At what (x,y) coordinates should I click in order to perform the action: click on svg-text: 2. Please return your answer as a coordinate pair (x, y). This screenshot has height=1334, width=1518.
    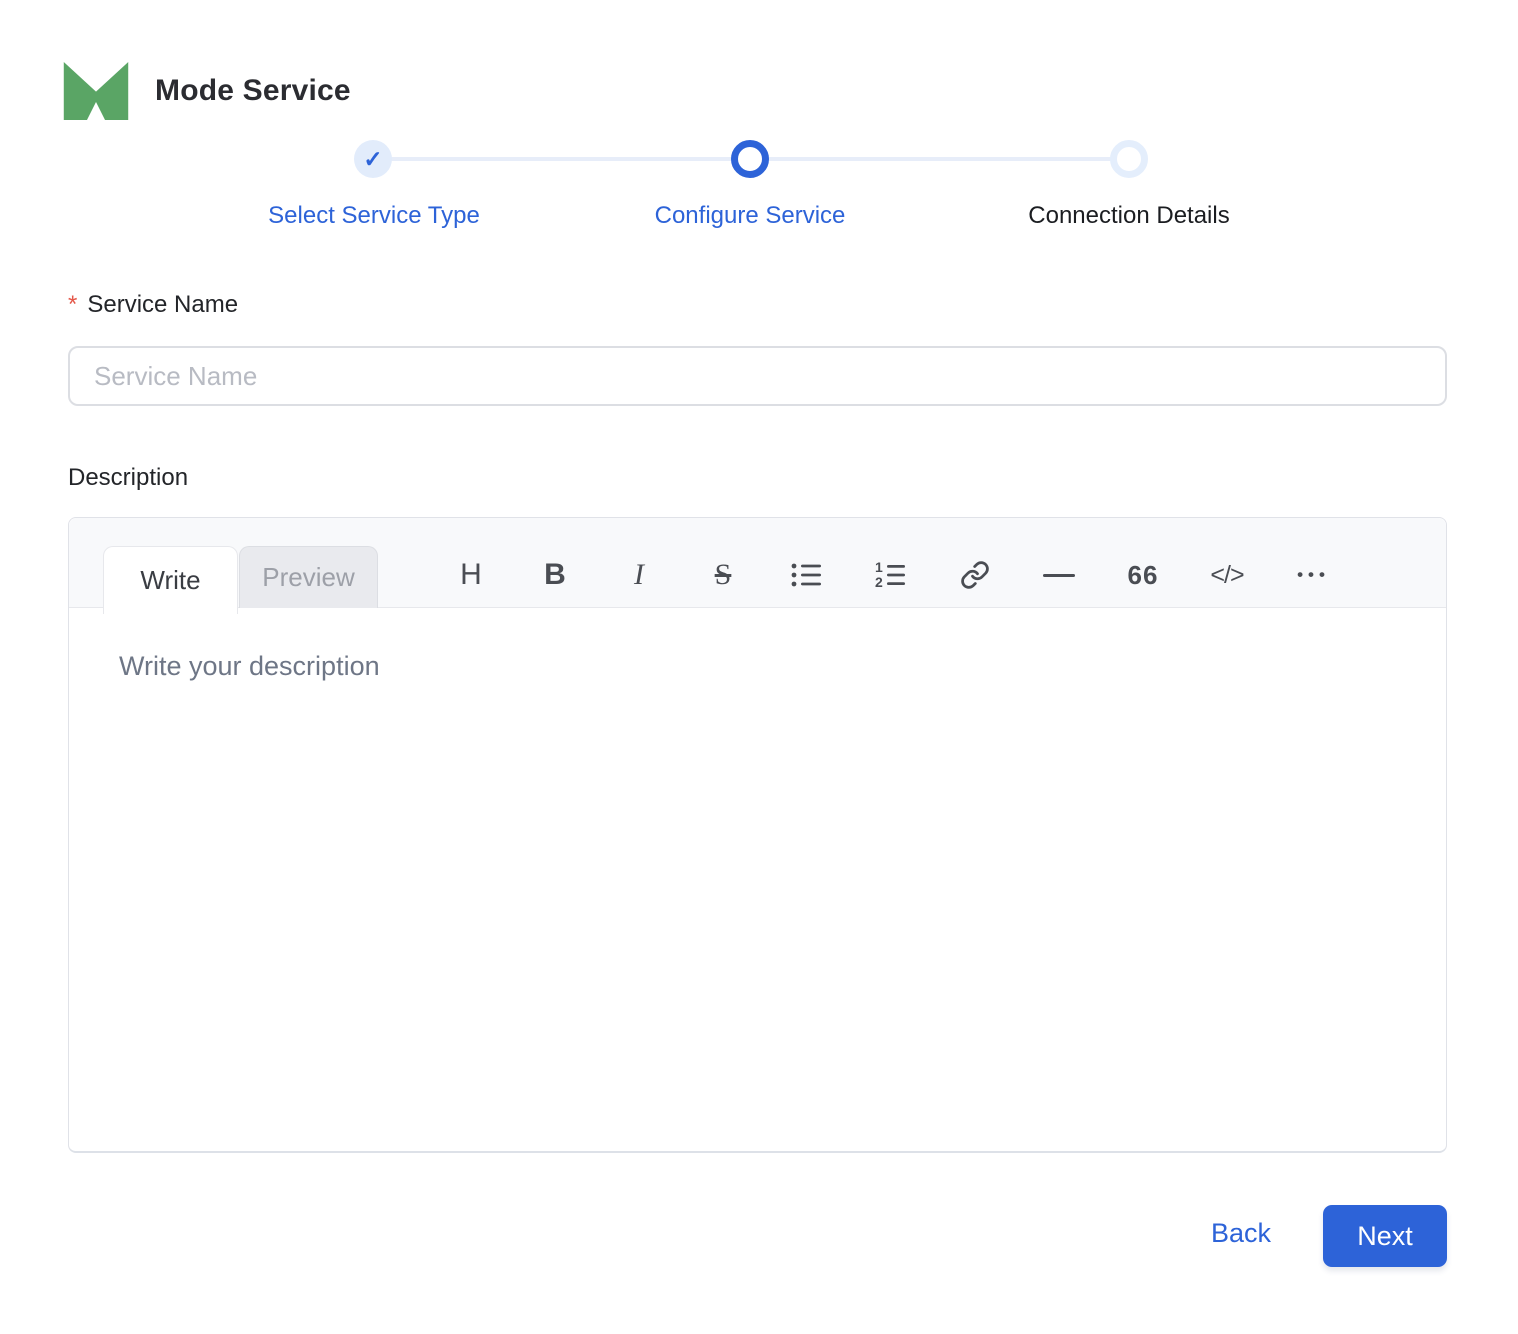
    Looking at the image, I should click on (879, 581).